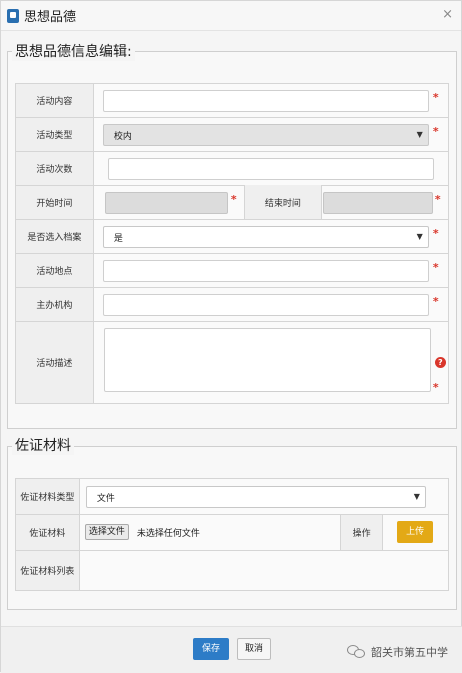 The width and height of the screenshot is (462, 673). Describe the element at coordinates (166, 203) in the screenshot. I see `start-time-input` at that location.